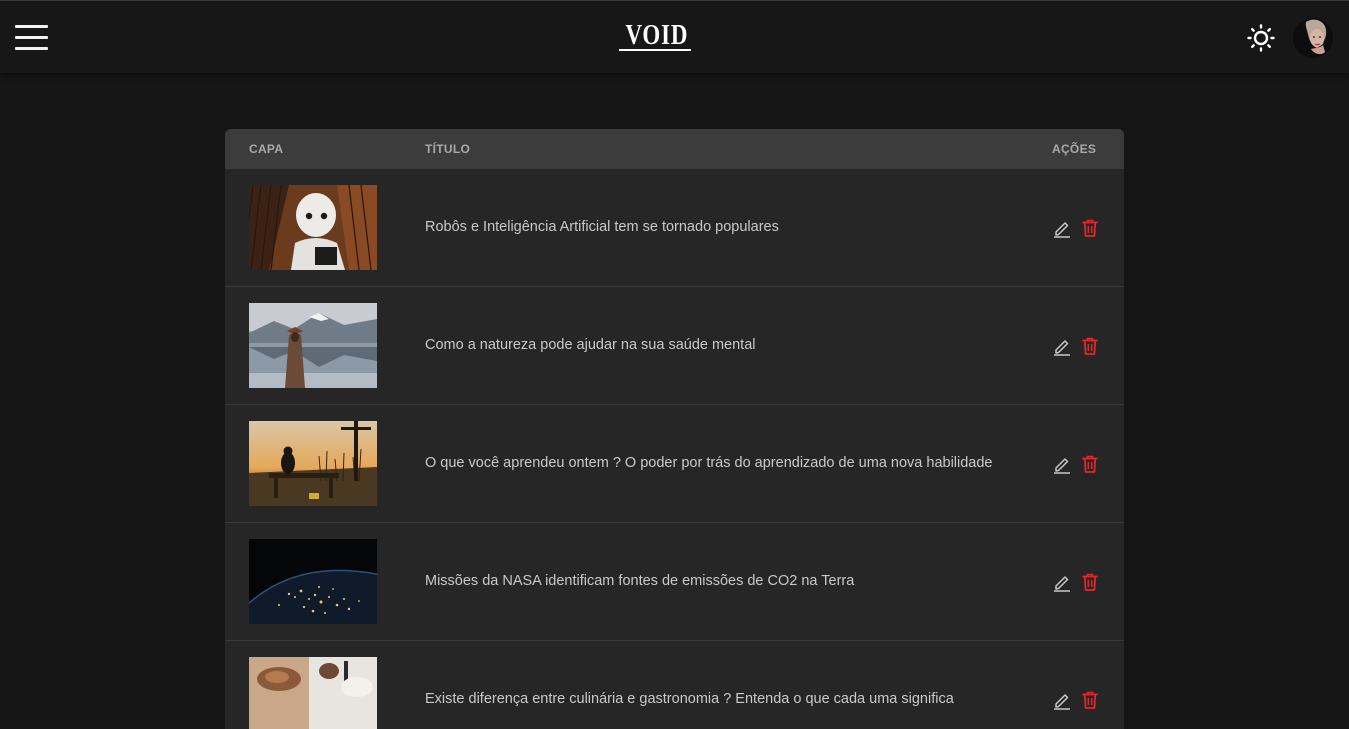 This screenshot has height=729, width=1349. I want to click on table-header: CAPA TÍTULO AÇÕES, so click(674, 149).